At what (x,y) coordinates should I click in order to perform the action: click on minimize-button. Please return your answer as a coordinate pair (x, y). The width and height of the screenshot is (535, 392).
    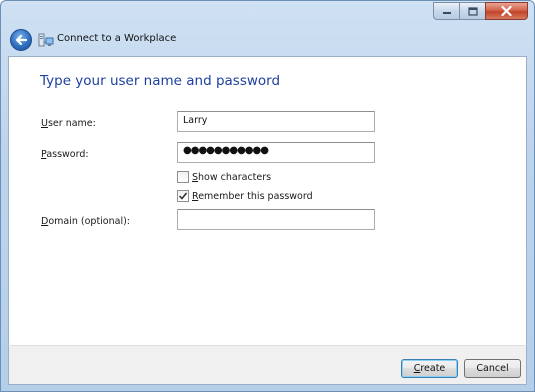
    Looking at the image, I should click on (446, 11).